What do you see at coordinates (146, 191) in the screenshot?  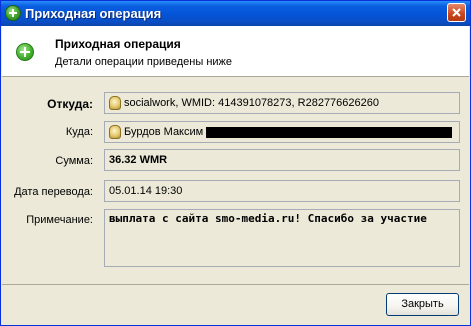 I see `date-value: 05.01.14 19:30` at bounding box center [146, 191].